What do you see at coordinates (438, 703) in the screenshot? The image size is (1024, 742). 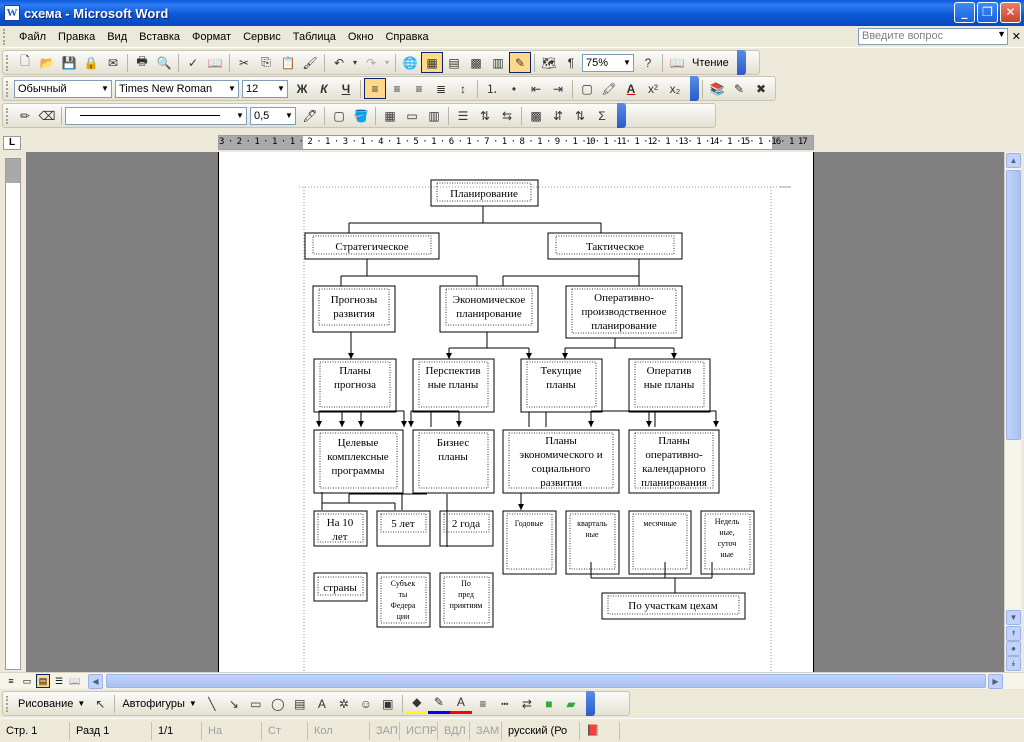 I see `line-color-icon: ✎` at bounding box center [438, 703].